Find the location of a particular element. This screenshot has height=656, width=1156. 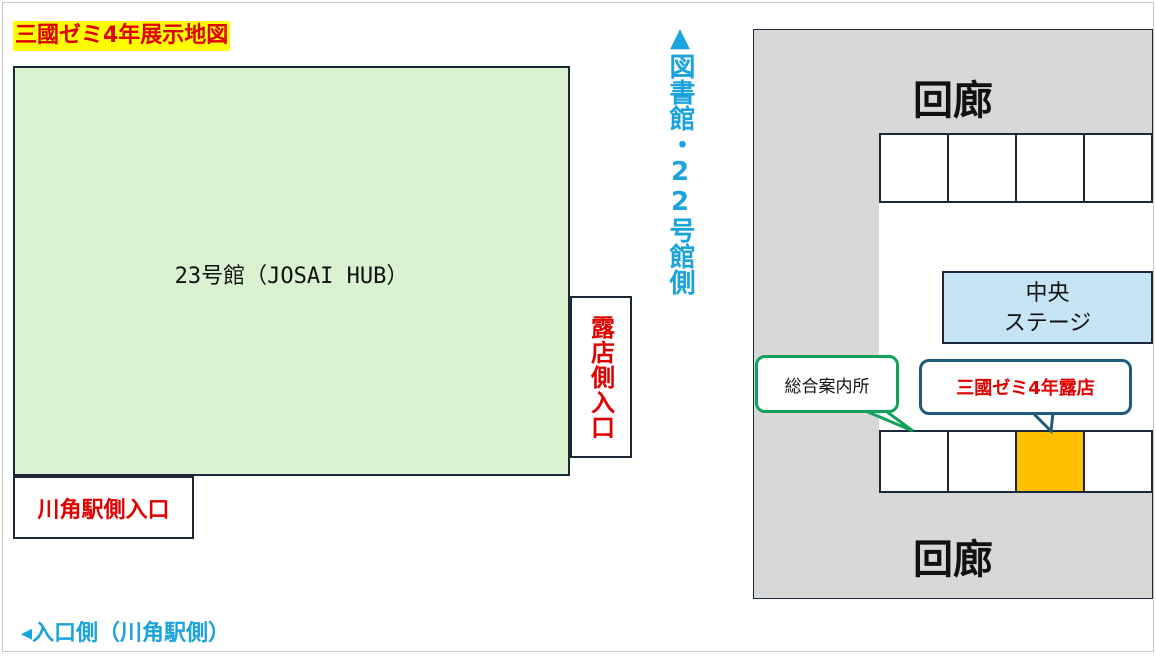

info-desk-callout: 総合案内所 is located at coordinates (827, 384).